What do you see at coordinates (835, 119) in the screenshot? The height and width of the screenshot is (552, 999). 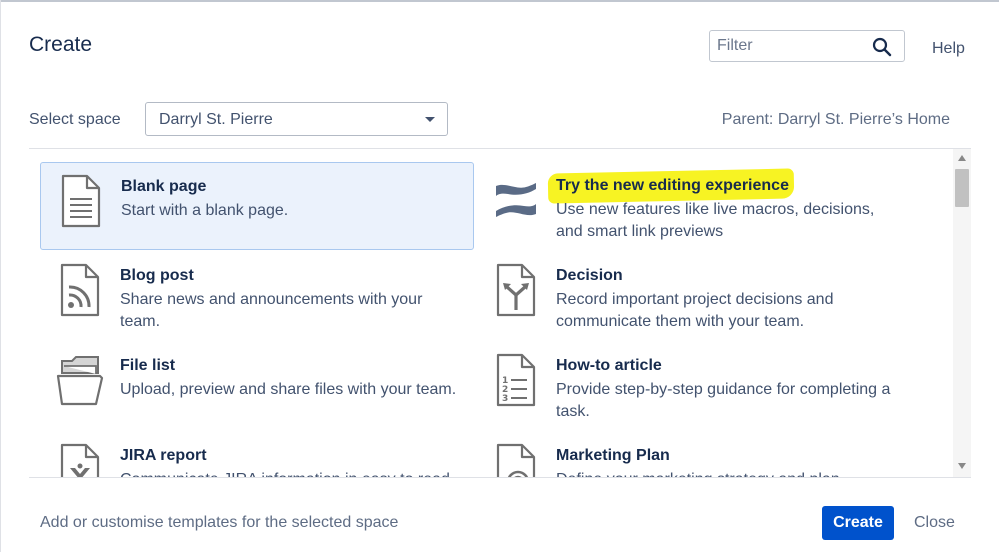 I see `parent-page-label: Parent: Darryl St. Pierre’s Home` at bounding box center [835, 119].